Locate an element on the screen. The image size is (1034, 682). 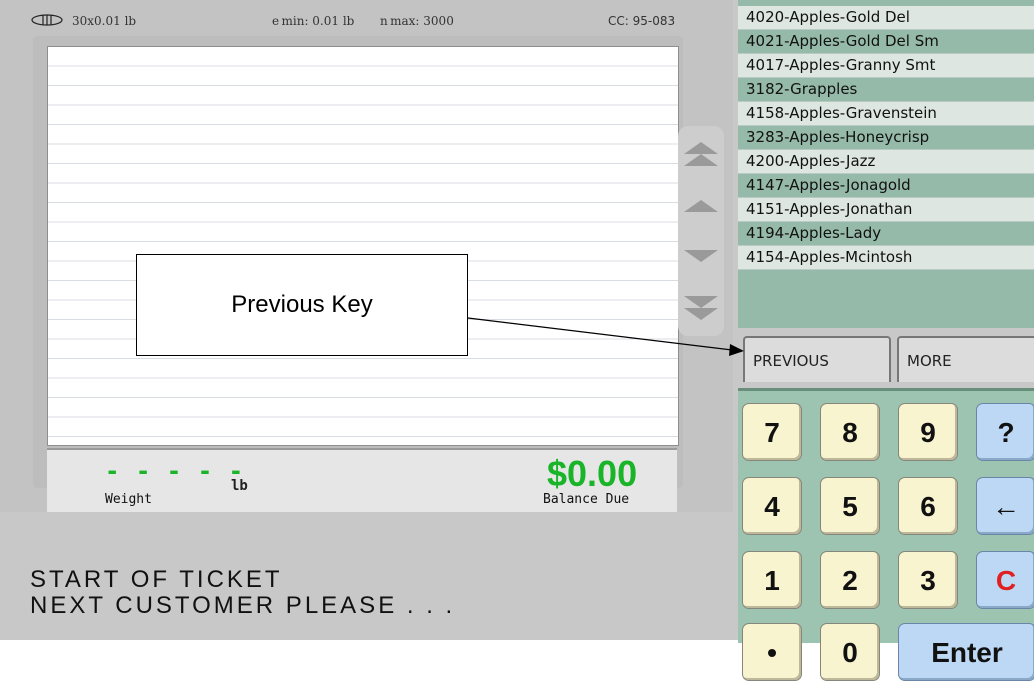
down-icon is located at coordinates (701, 257).